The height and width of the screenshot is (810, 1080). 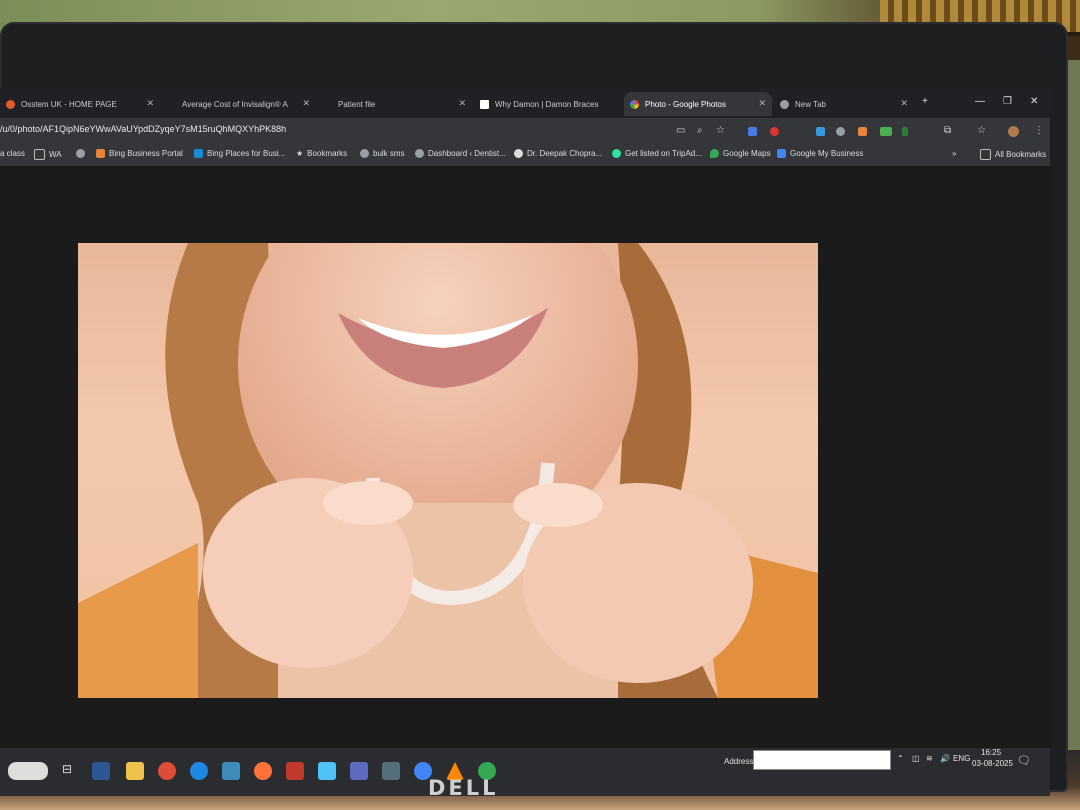 What do you see at coordinates (954, 153) in the screenshot?
I see `more-bookmarks-icon: »` at bounding box center [954, 153].